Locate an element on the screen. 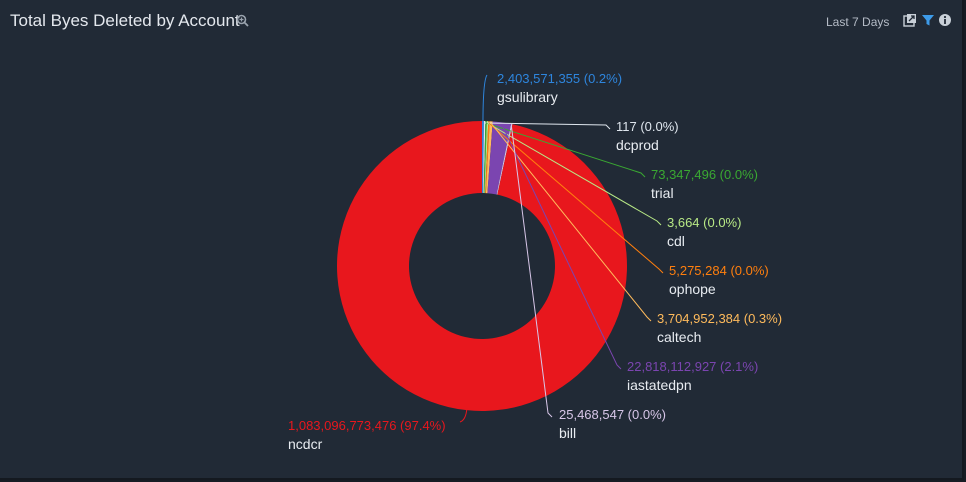  category-label-caltech: caltech is located at coordinates (679, 337).